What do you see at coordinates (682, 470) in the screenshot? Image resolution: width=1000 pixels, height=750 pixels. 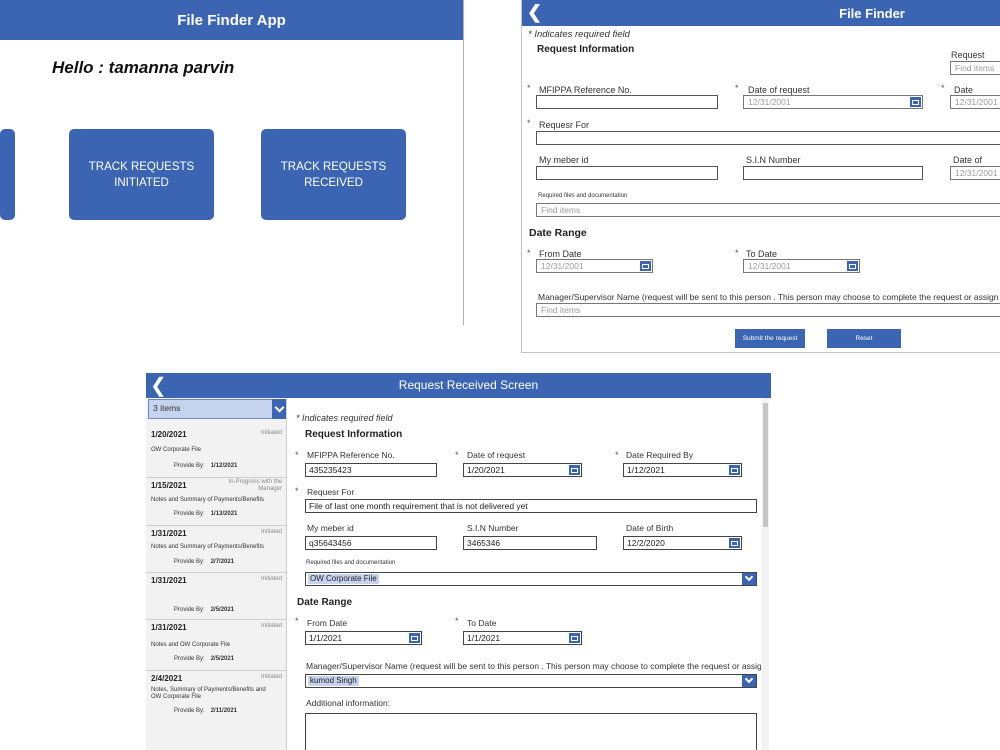 I see `date-required-input: 1/12/2021` at bounding box center [682, 470].